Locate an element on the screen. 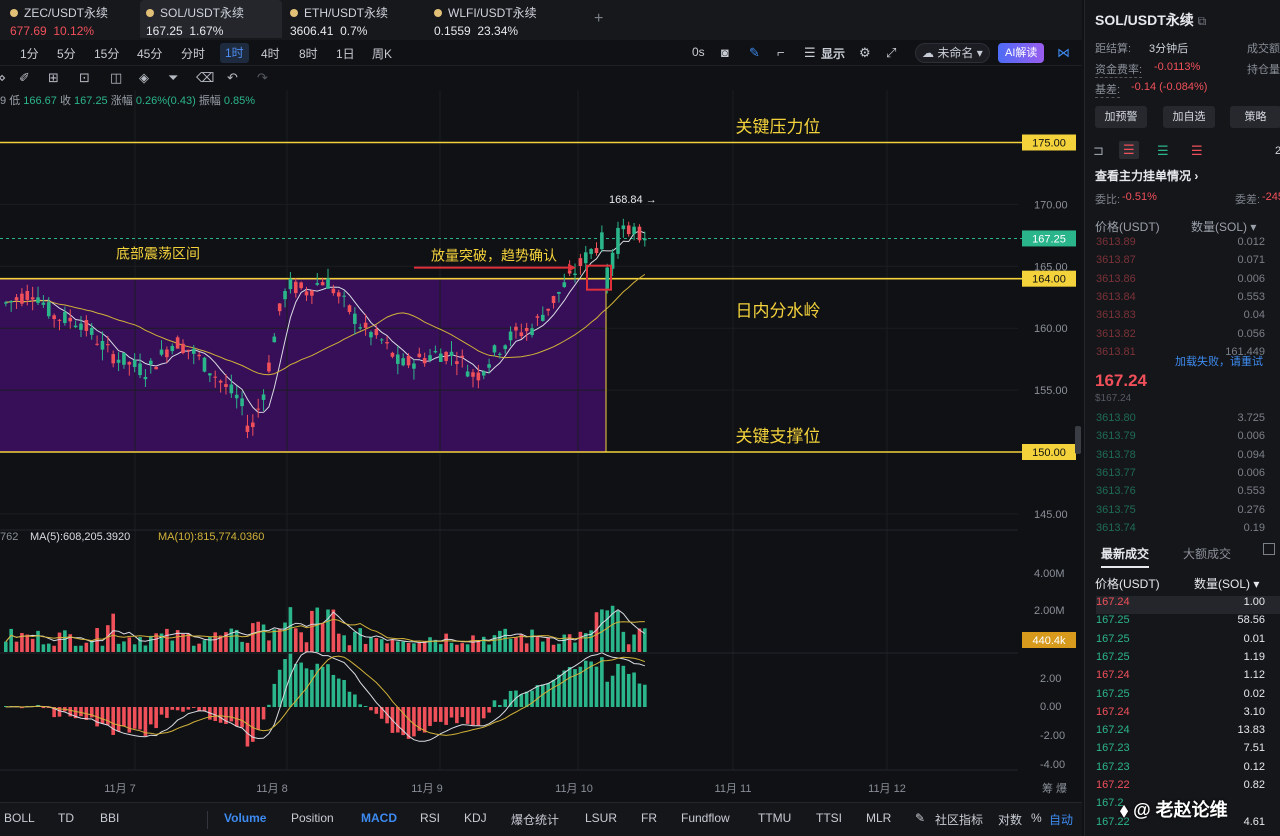 The image size is (1280, 836). eye-icon: ◫ is located at coordinates (116, 78).